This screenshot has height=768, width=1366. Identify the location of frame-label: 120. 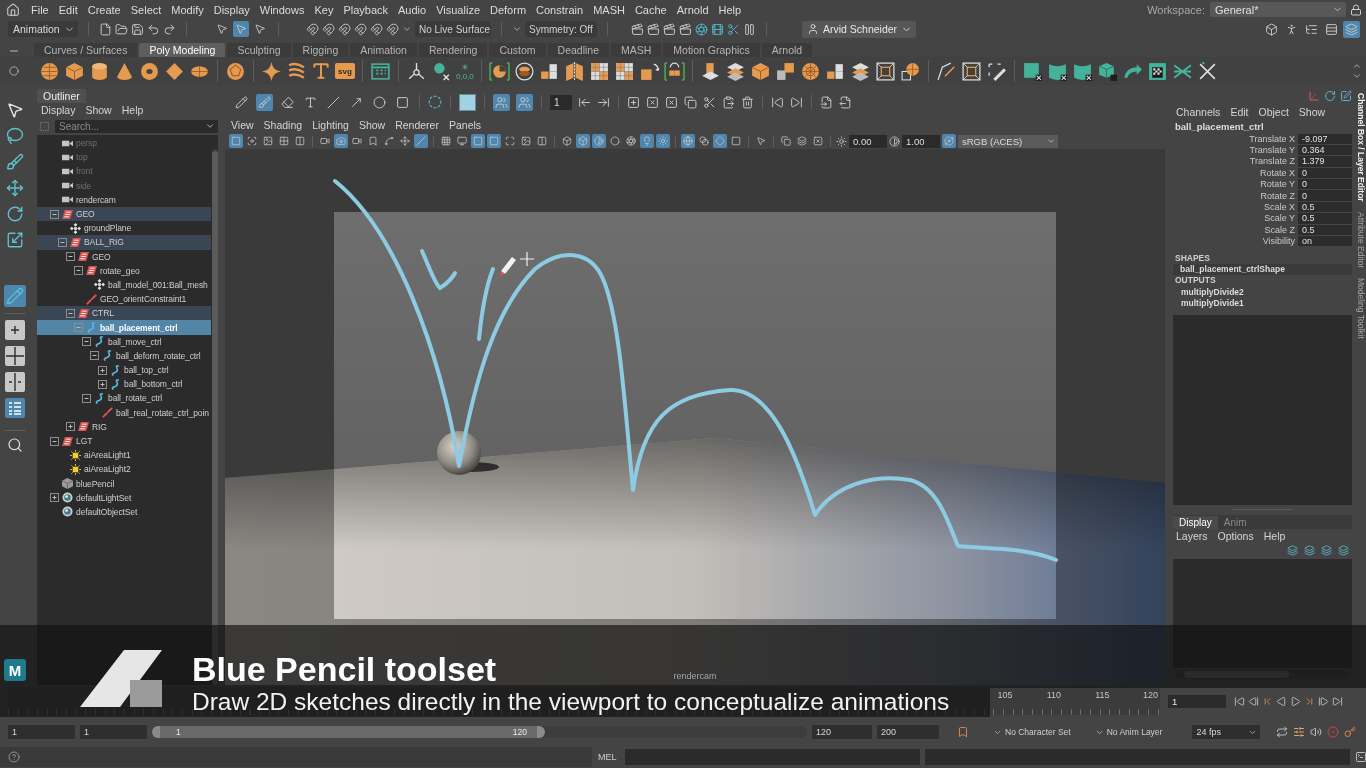
(1149, 695).